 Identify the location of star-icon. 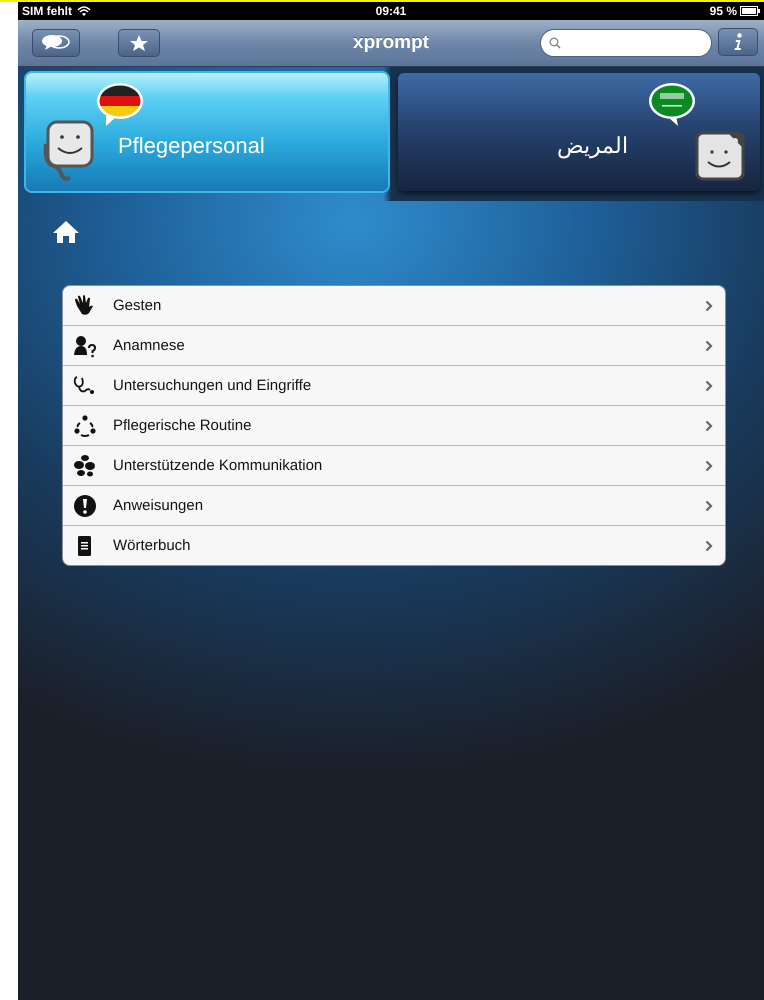
(139, 43).